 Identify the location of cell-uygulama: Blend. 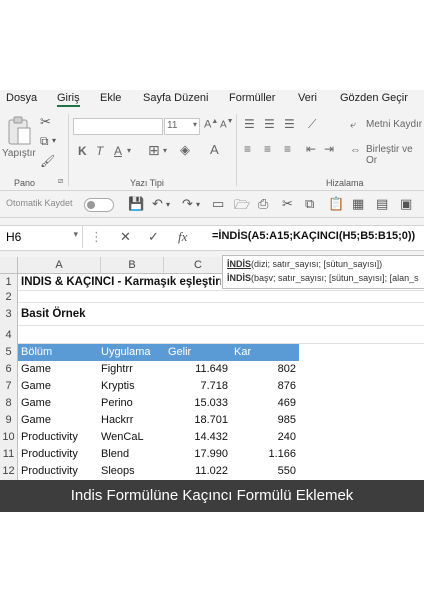
(115, 454).